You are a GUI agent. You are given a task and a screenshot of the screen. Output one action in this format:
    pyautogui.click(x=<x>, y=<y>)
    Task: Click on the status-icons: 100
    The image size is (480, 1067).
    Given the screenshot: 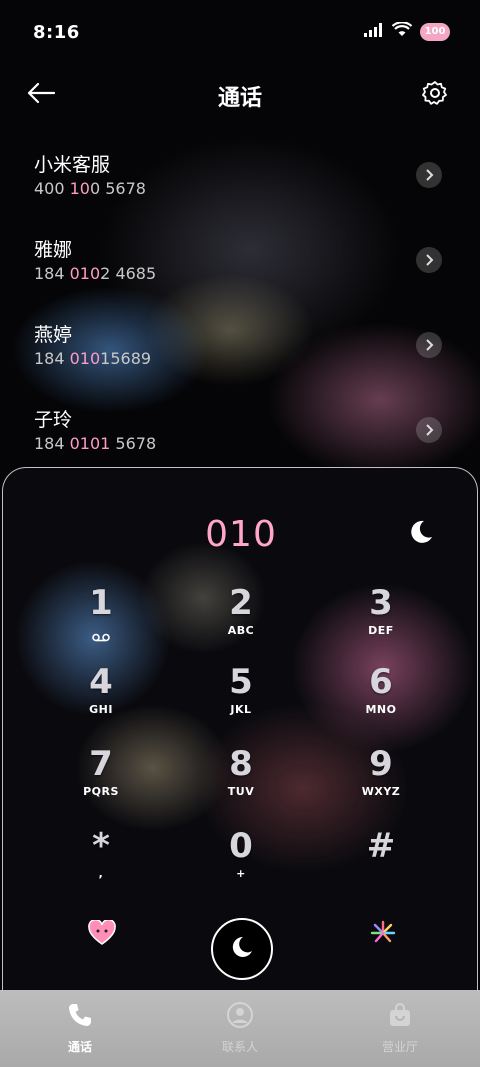 What is the action you would take?
    pyautogui.click(x=407, y=31)
    